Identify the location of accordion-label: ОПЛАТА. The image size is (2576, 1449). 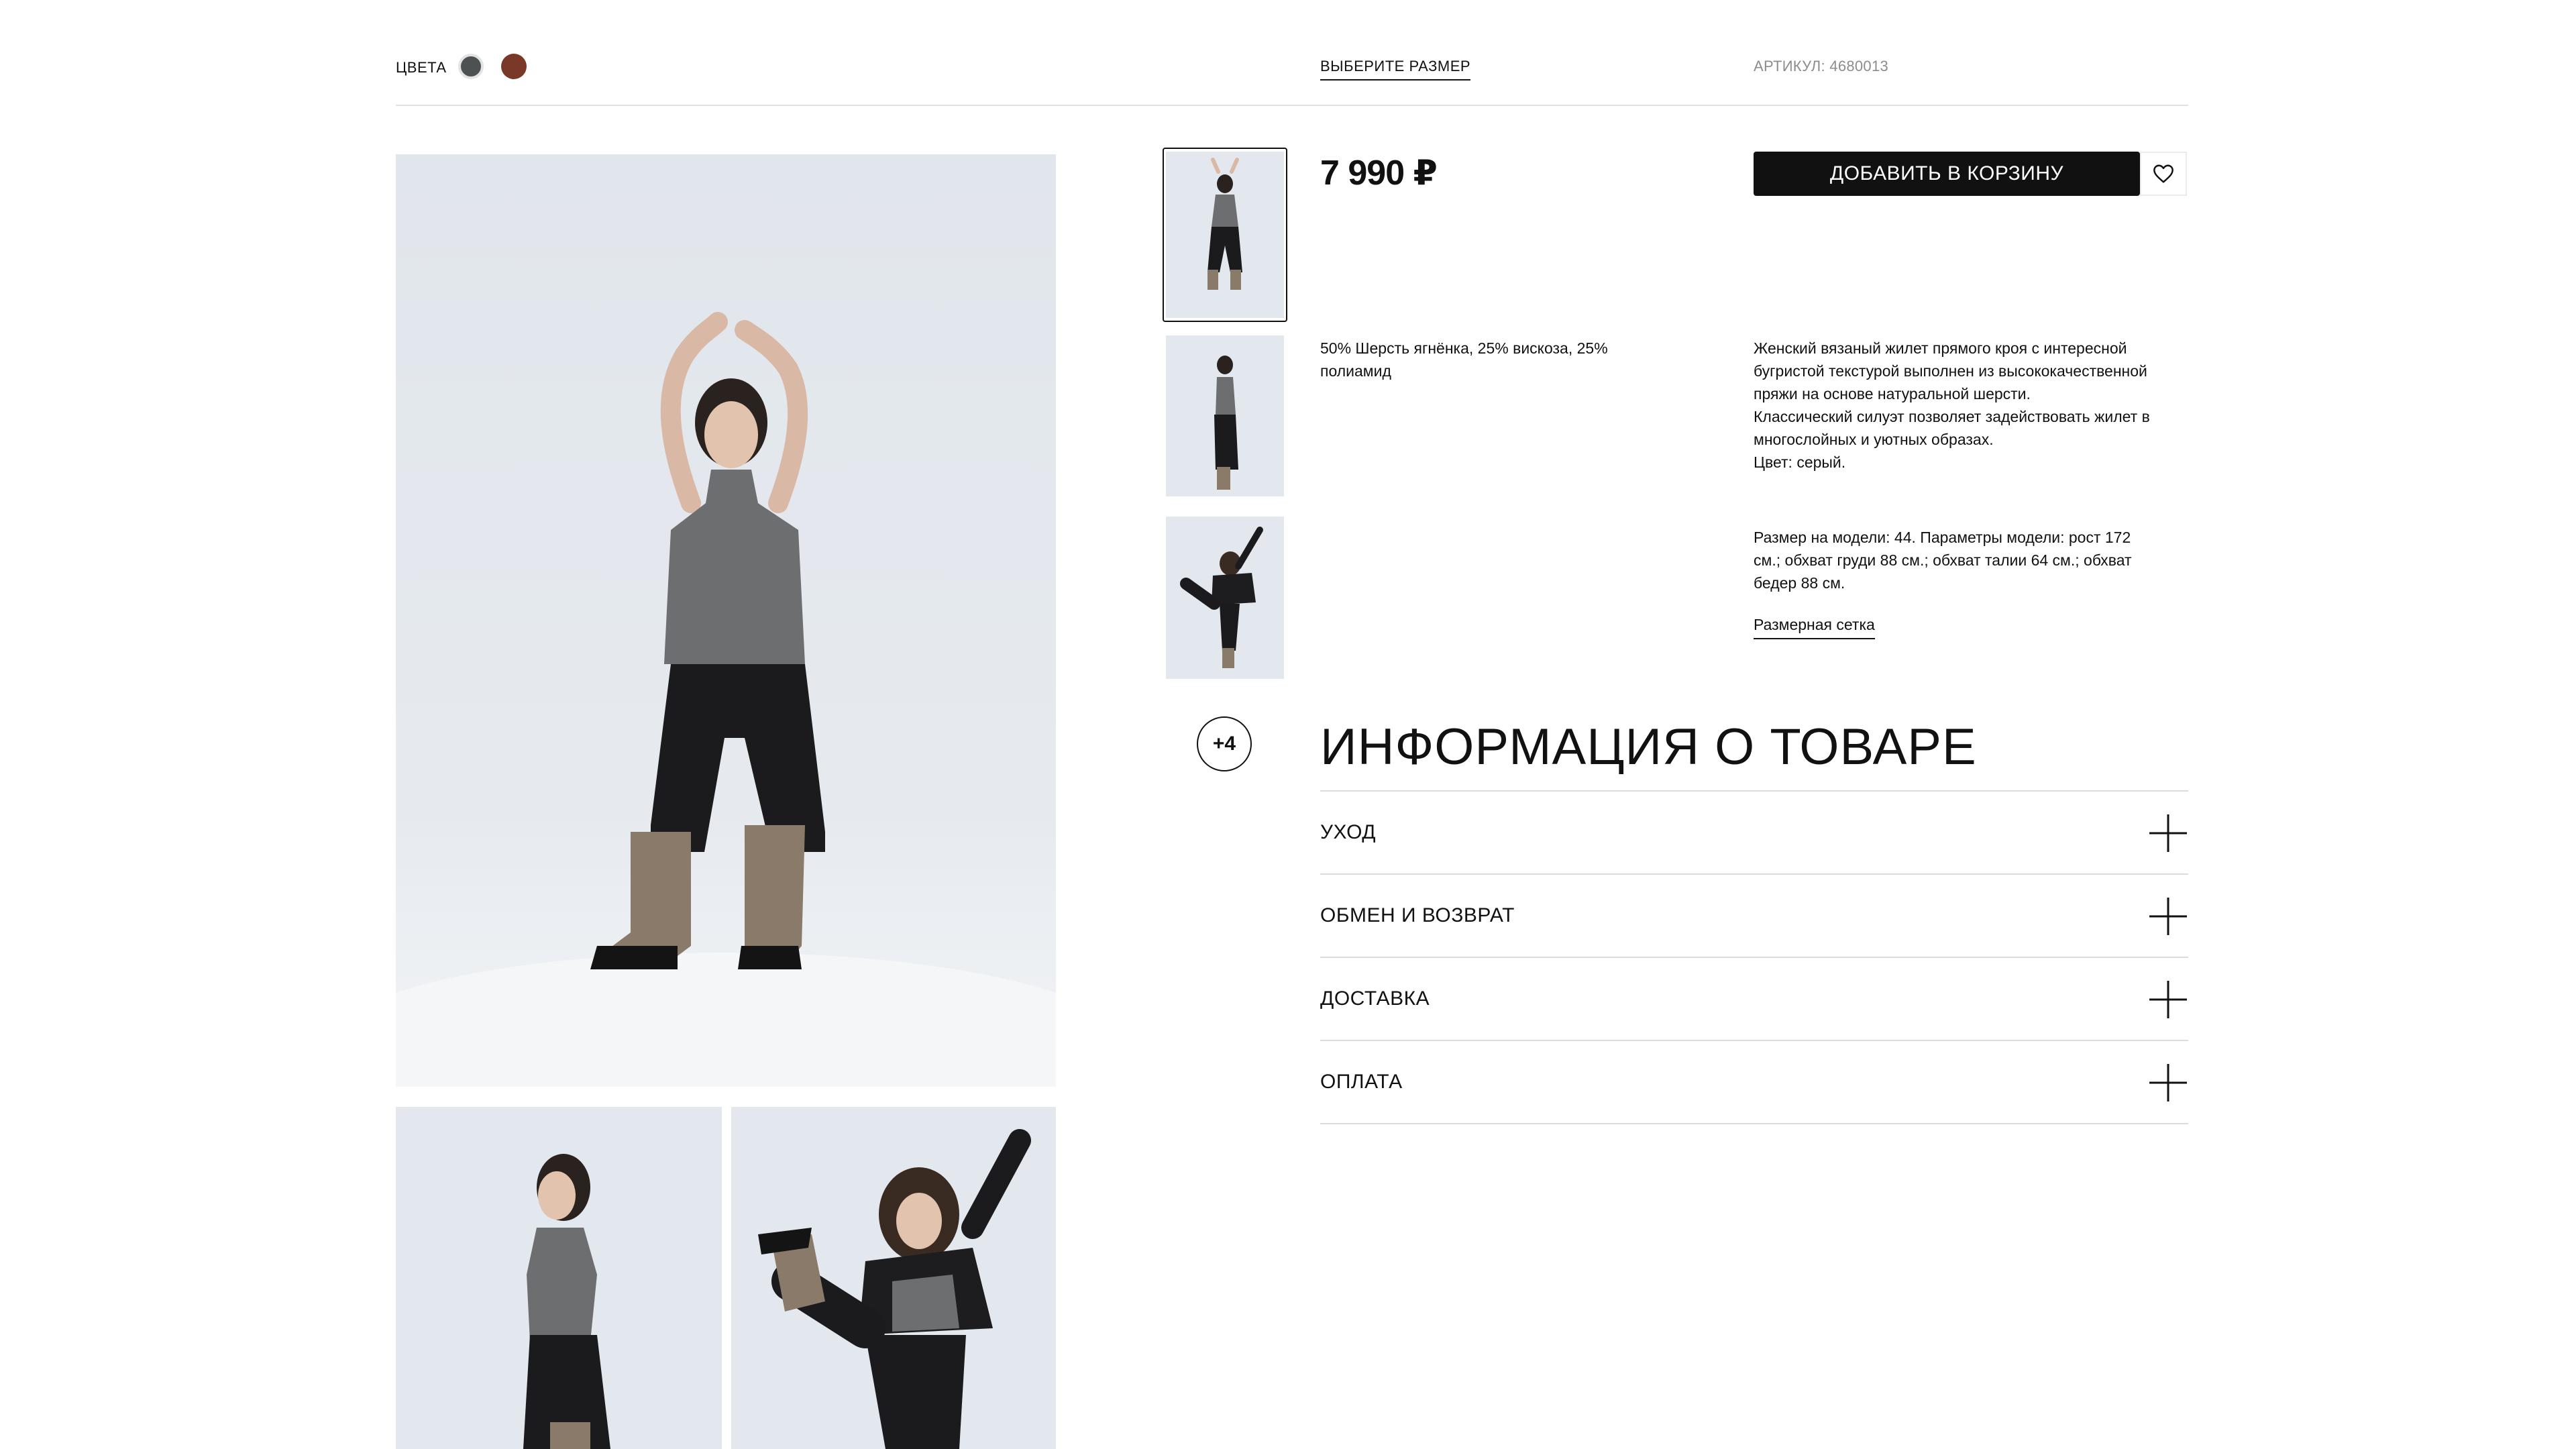
(1361, 1082).